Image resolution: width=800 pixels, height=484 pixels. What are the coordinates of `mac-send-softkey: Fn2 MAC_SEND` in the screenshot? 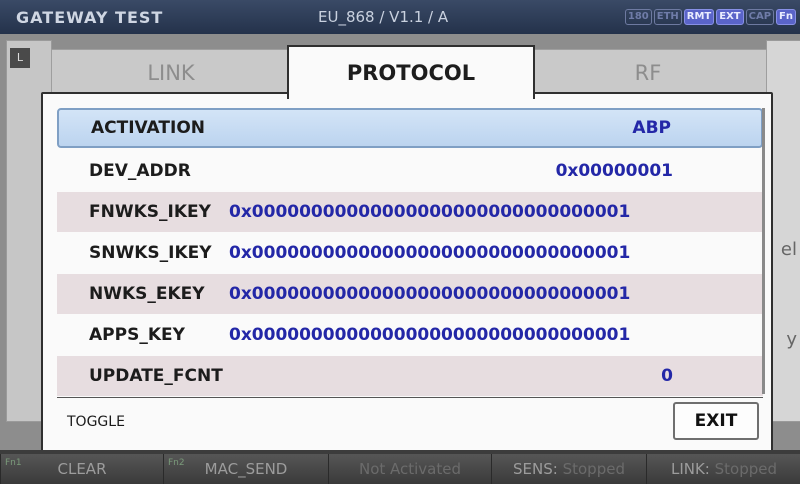 It's located at (245, 469).